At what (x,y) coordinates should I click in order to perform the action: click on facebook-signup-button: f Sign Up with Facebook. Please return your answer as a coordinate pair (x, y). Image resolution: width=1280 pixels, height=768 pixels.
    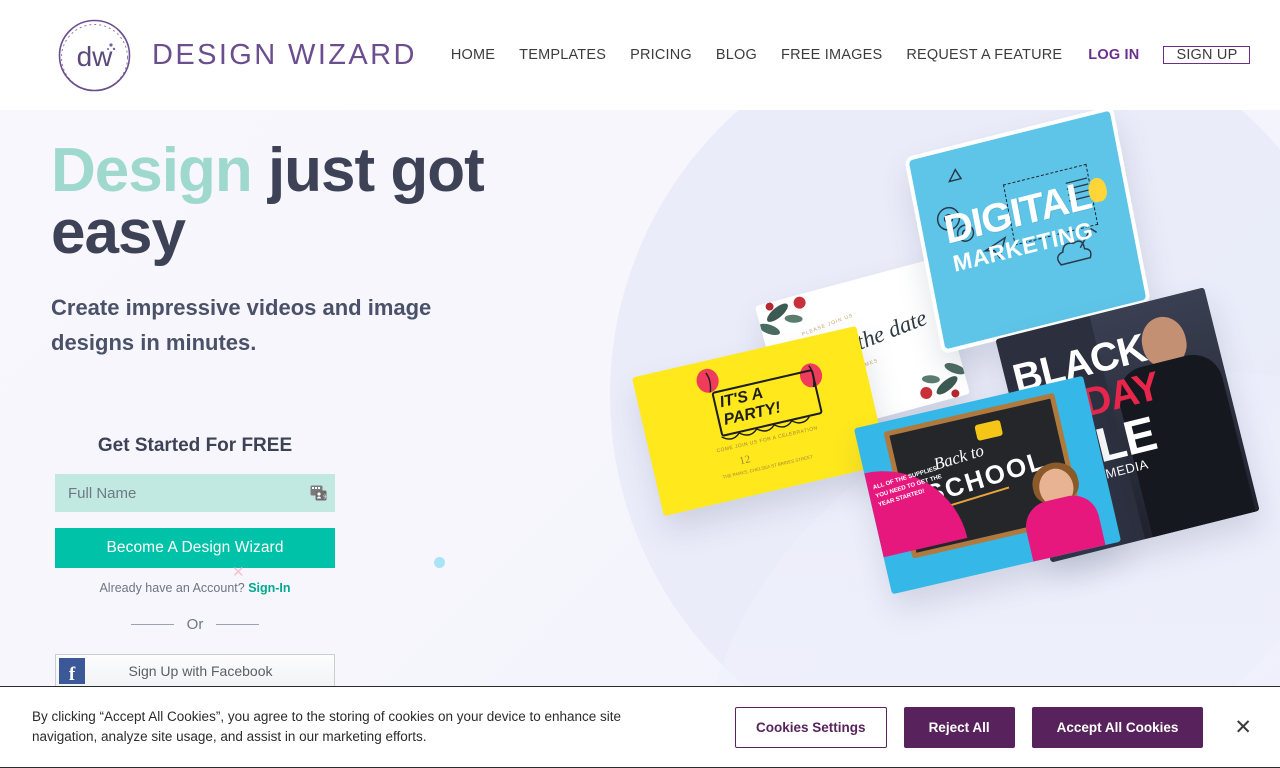
    Looking at the image, I should click on (195, 670).